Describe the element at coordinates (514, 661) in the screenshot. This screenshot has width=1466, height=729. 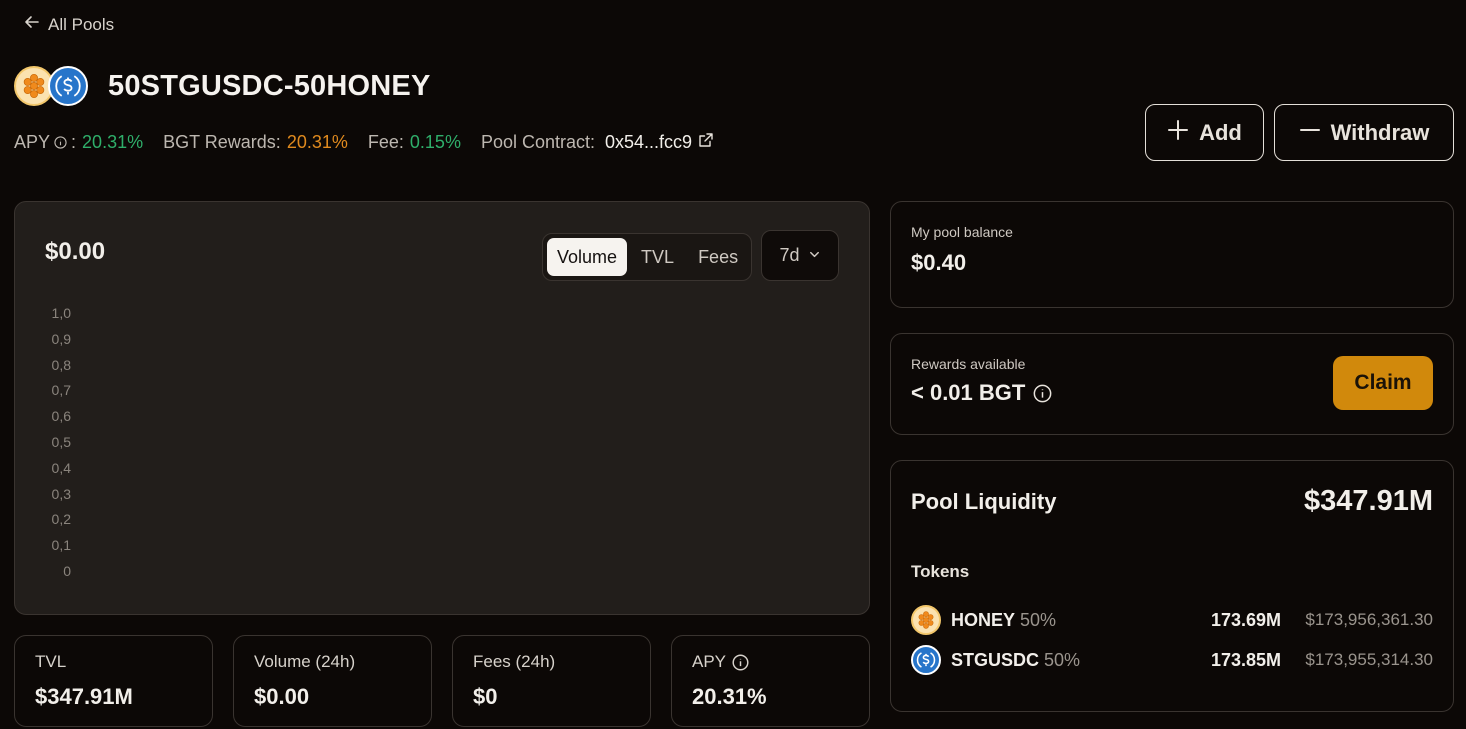
I see `fees-24h-card-label: Fees (24h)` at that location.